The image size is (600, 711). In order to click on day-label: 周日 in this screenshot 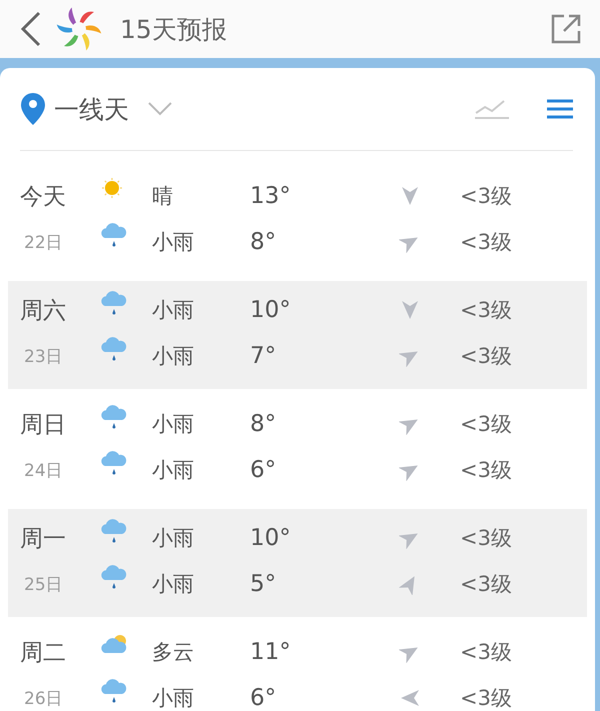, I will do `click(43, 425)`.